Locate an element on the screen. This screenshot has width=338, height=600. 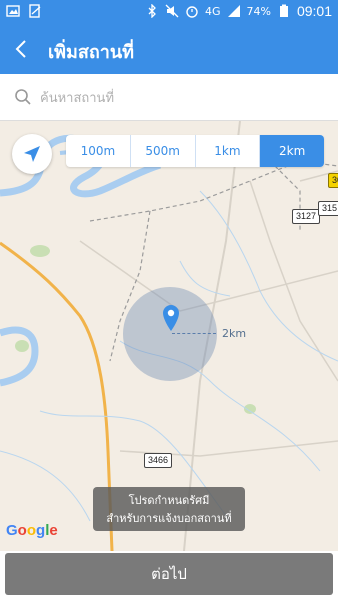
gallery-icon is located at coordinates (13, 11).